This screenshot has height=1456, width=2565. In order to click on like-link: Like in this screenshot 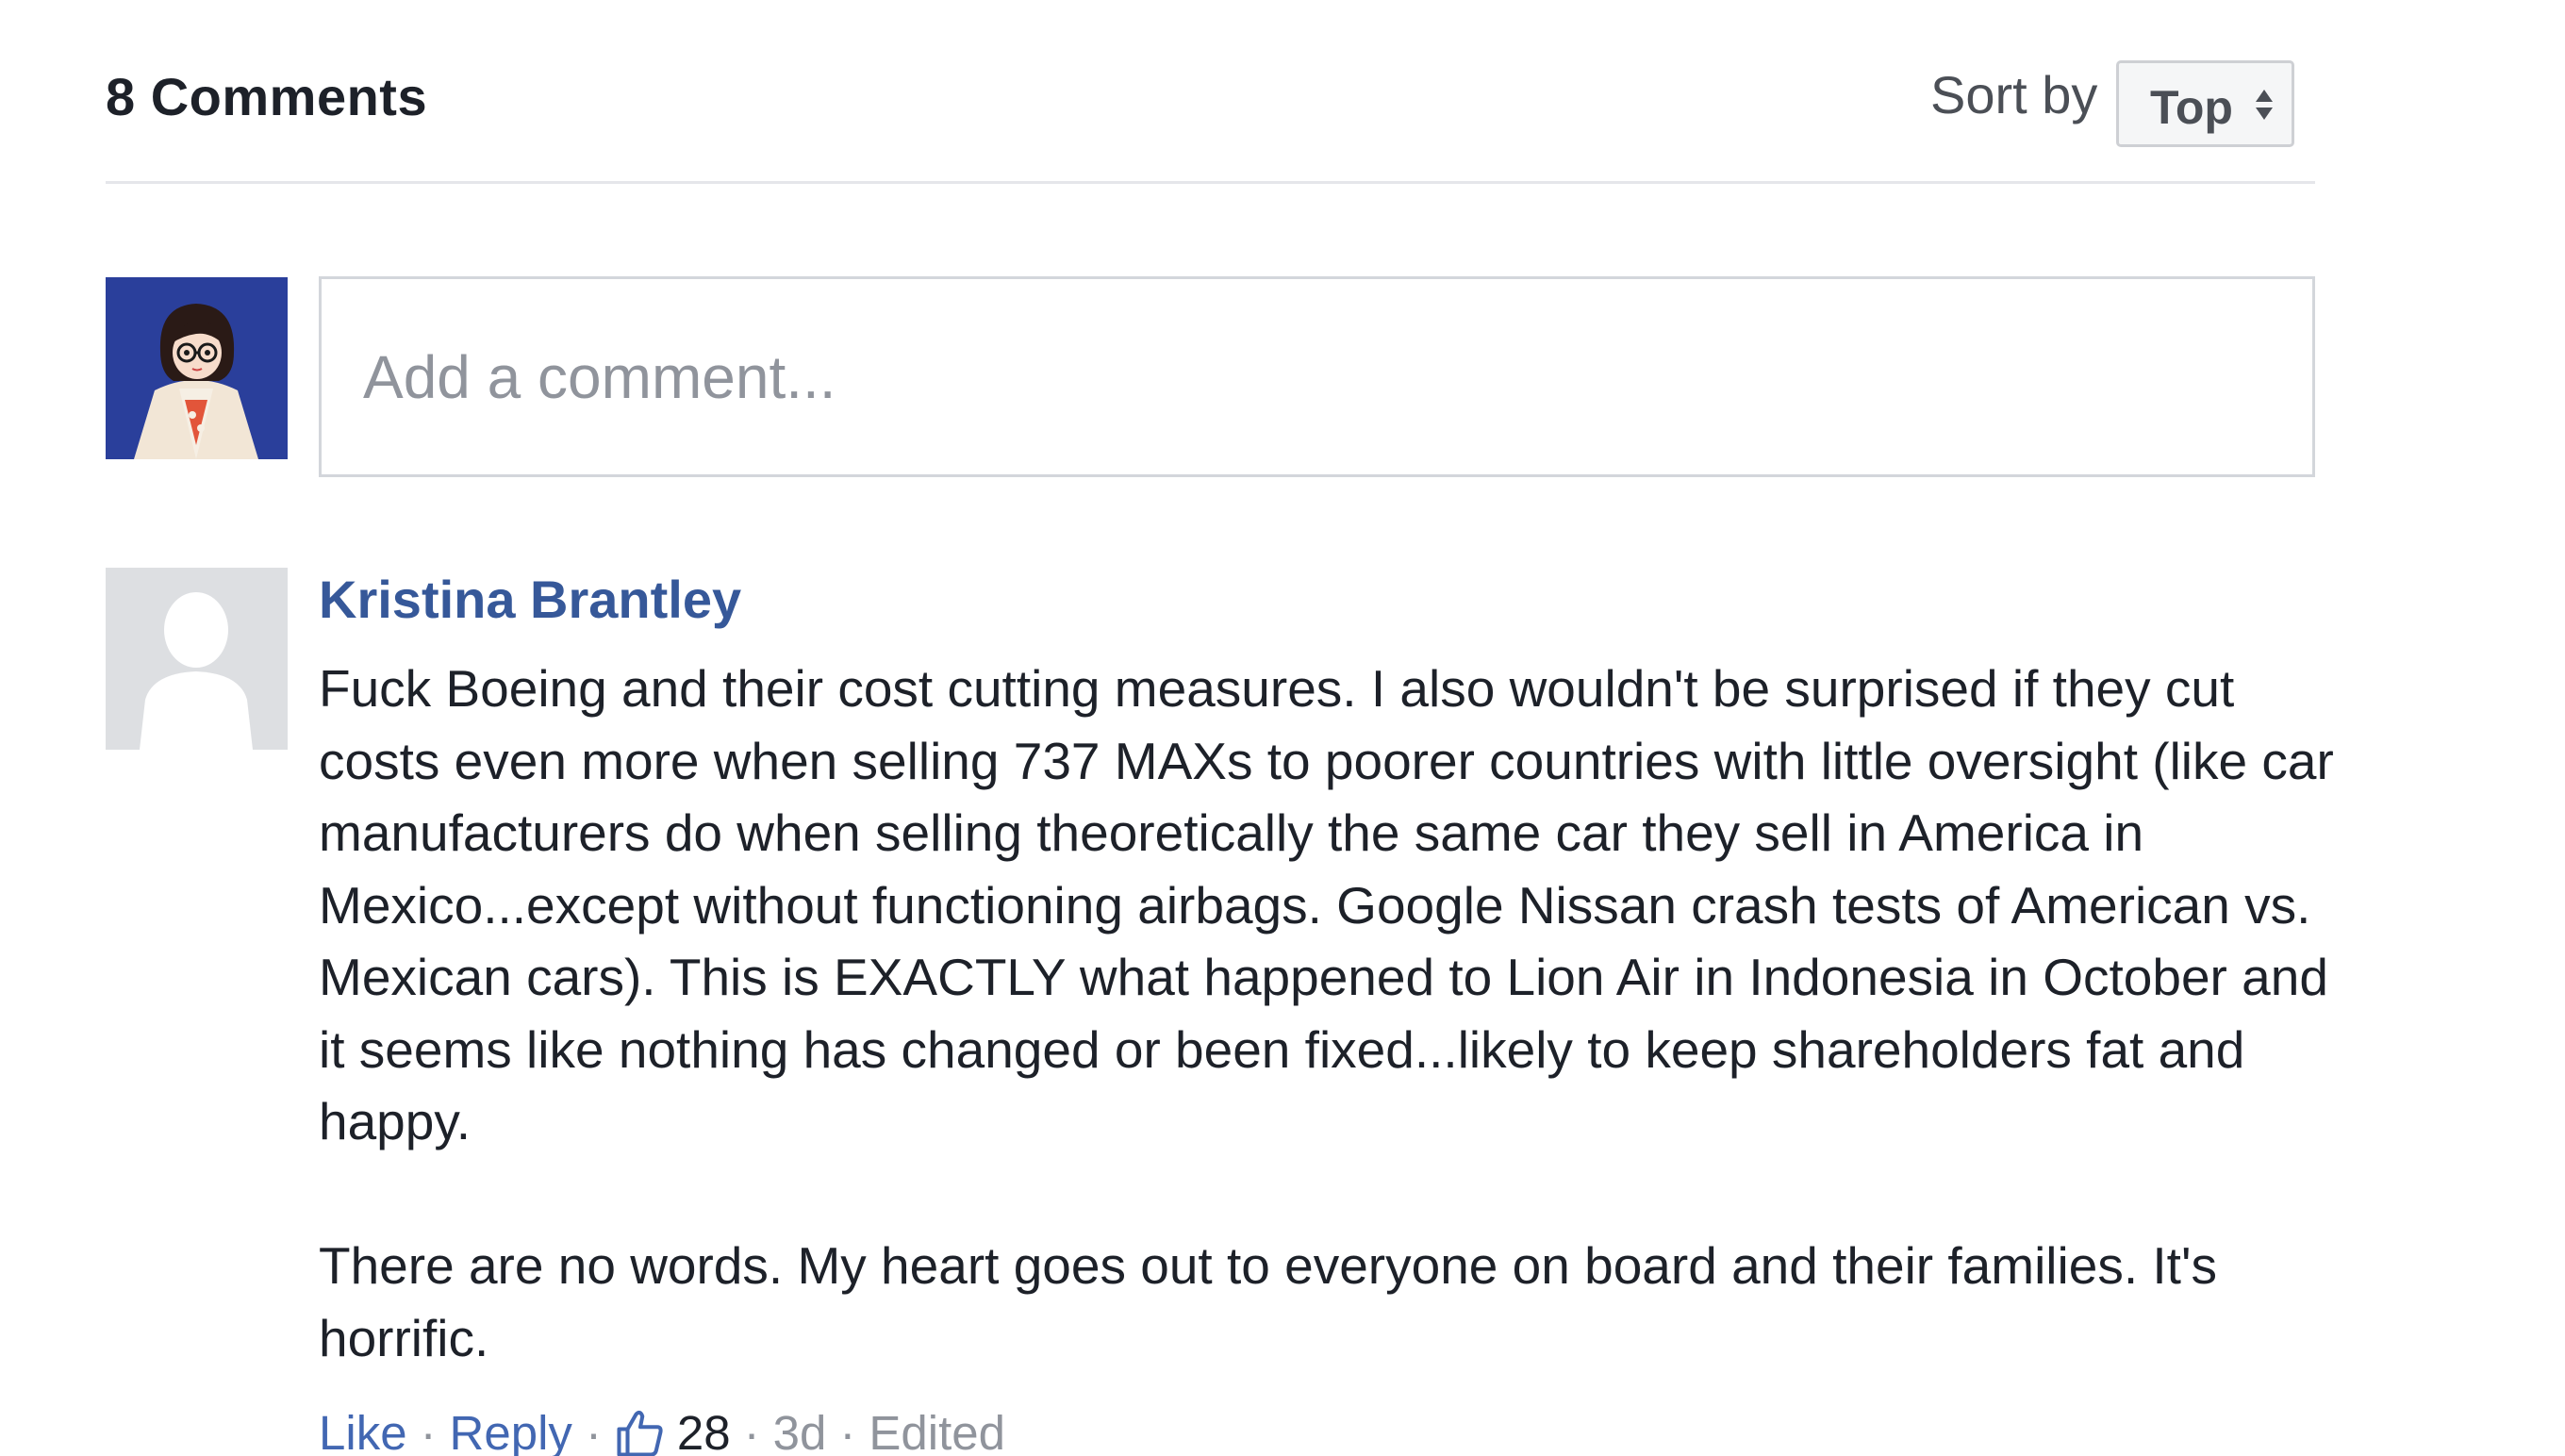, I will do `click(363, 1430)`.